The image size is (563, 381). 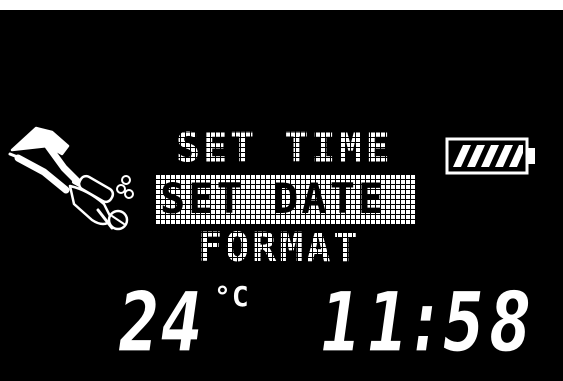 I want to click on top-border, so click(x=281, y=5).